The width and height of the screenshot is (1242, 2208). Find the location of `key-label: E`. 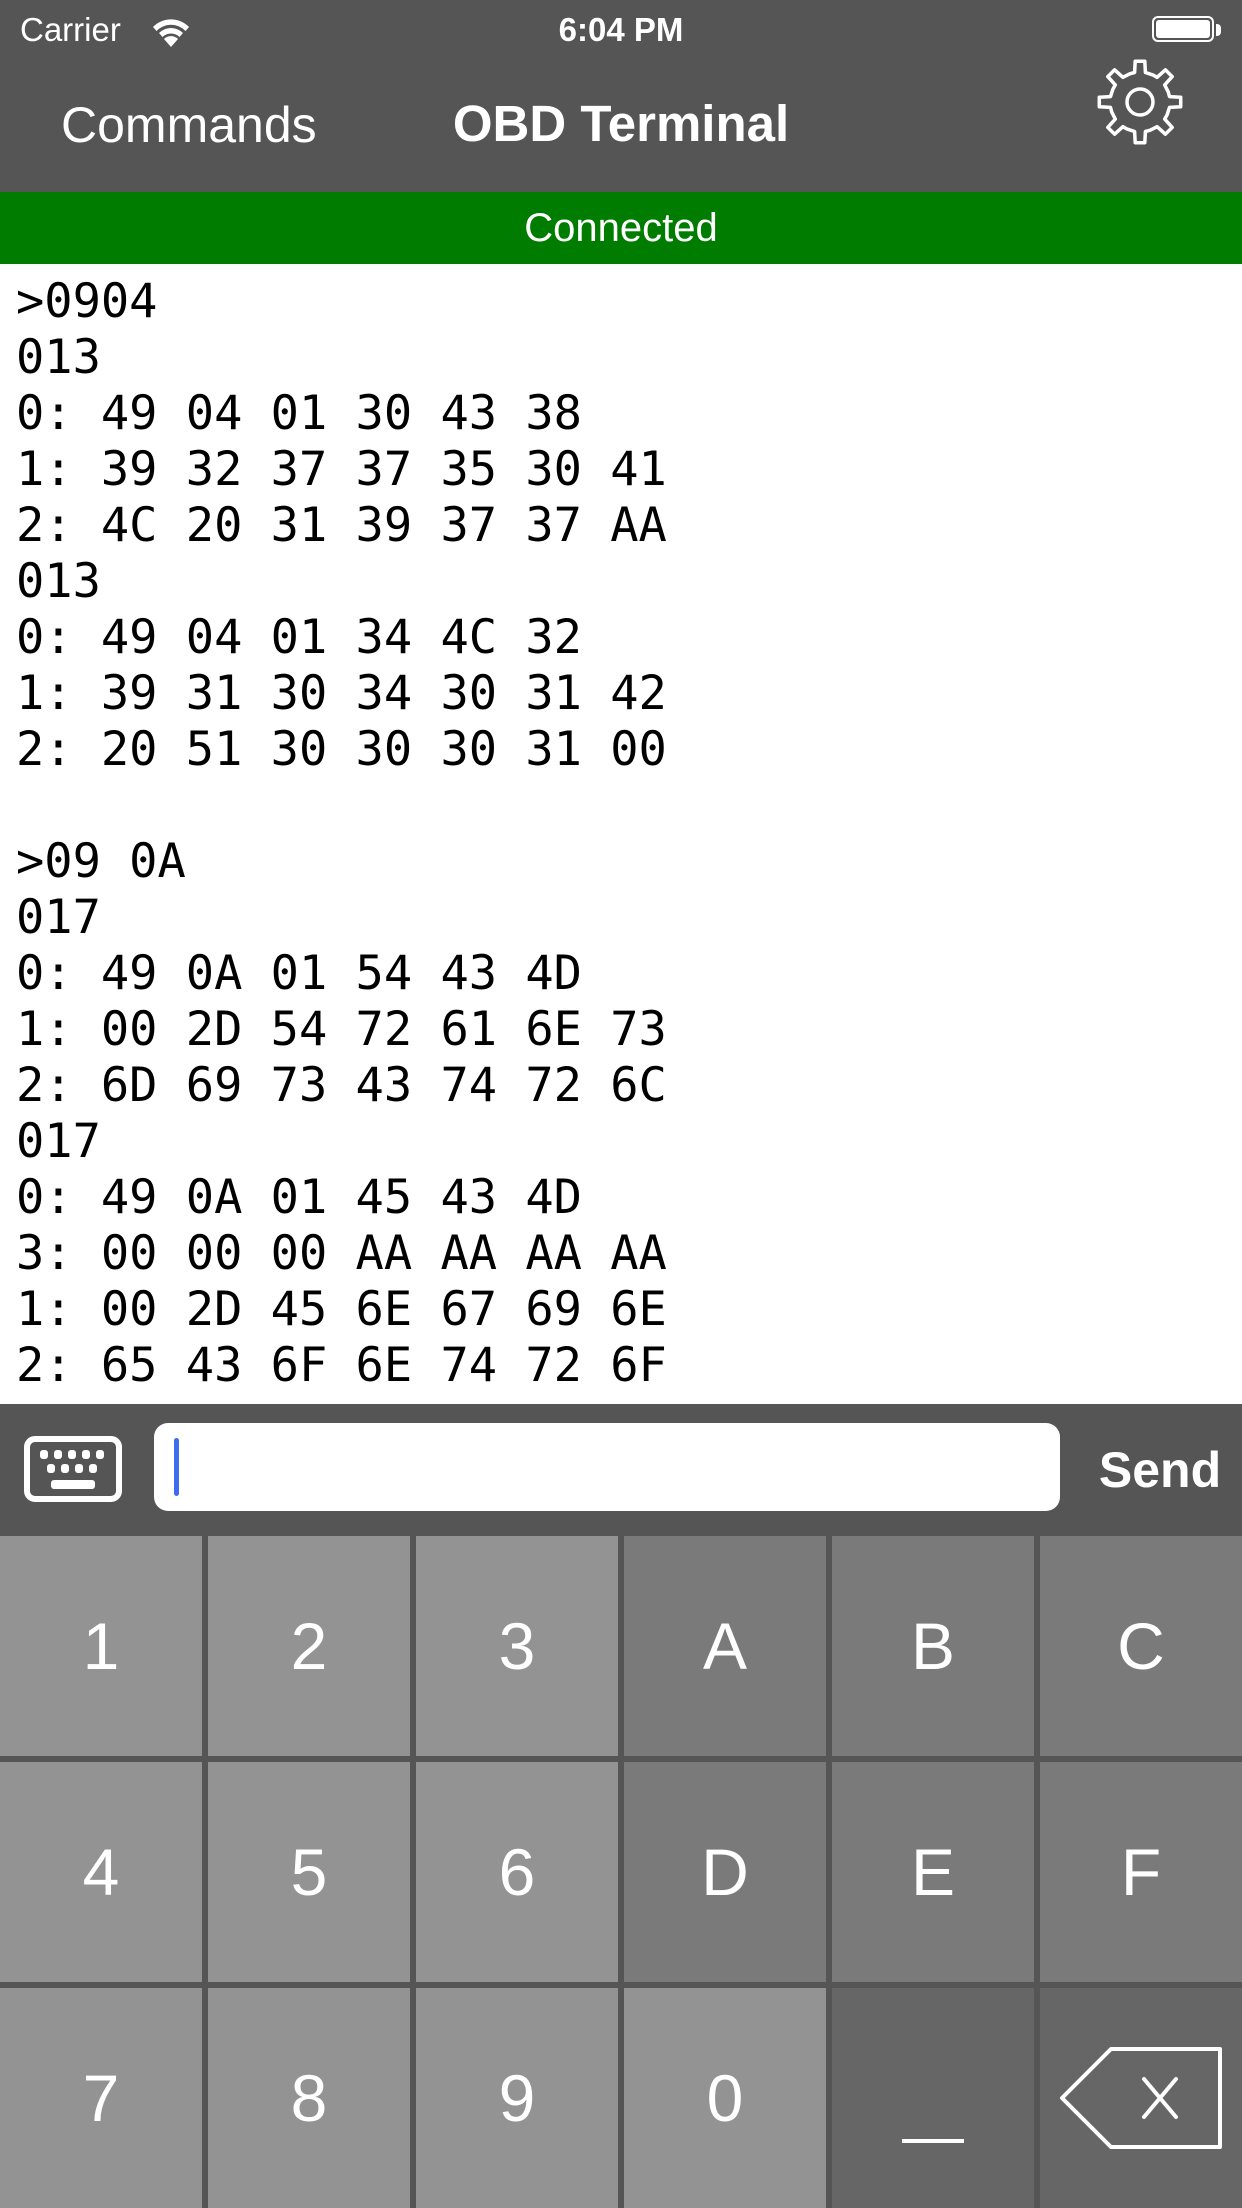

key-label: E is located at coordinates (933, 1872).